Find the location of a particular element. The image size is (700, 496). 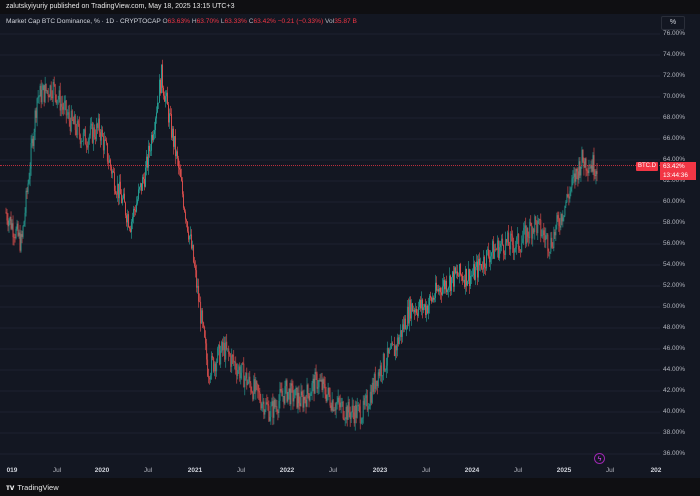

current-price-value: 63.42% is located at coordinates (674, 166).